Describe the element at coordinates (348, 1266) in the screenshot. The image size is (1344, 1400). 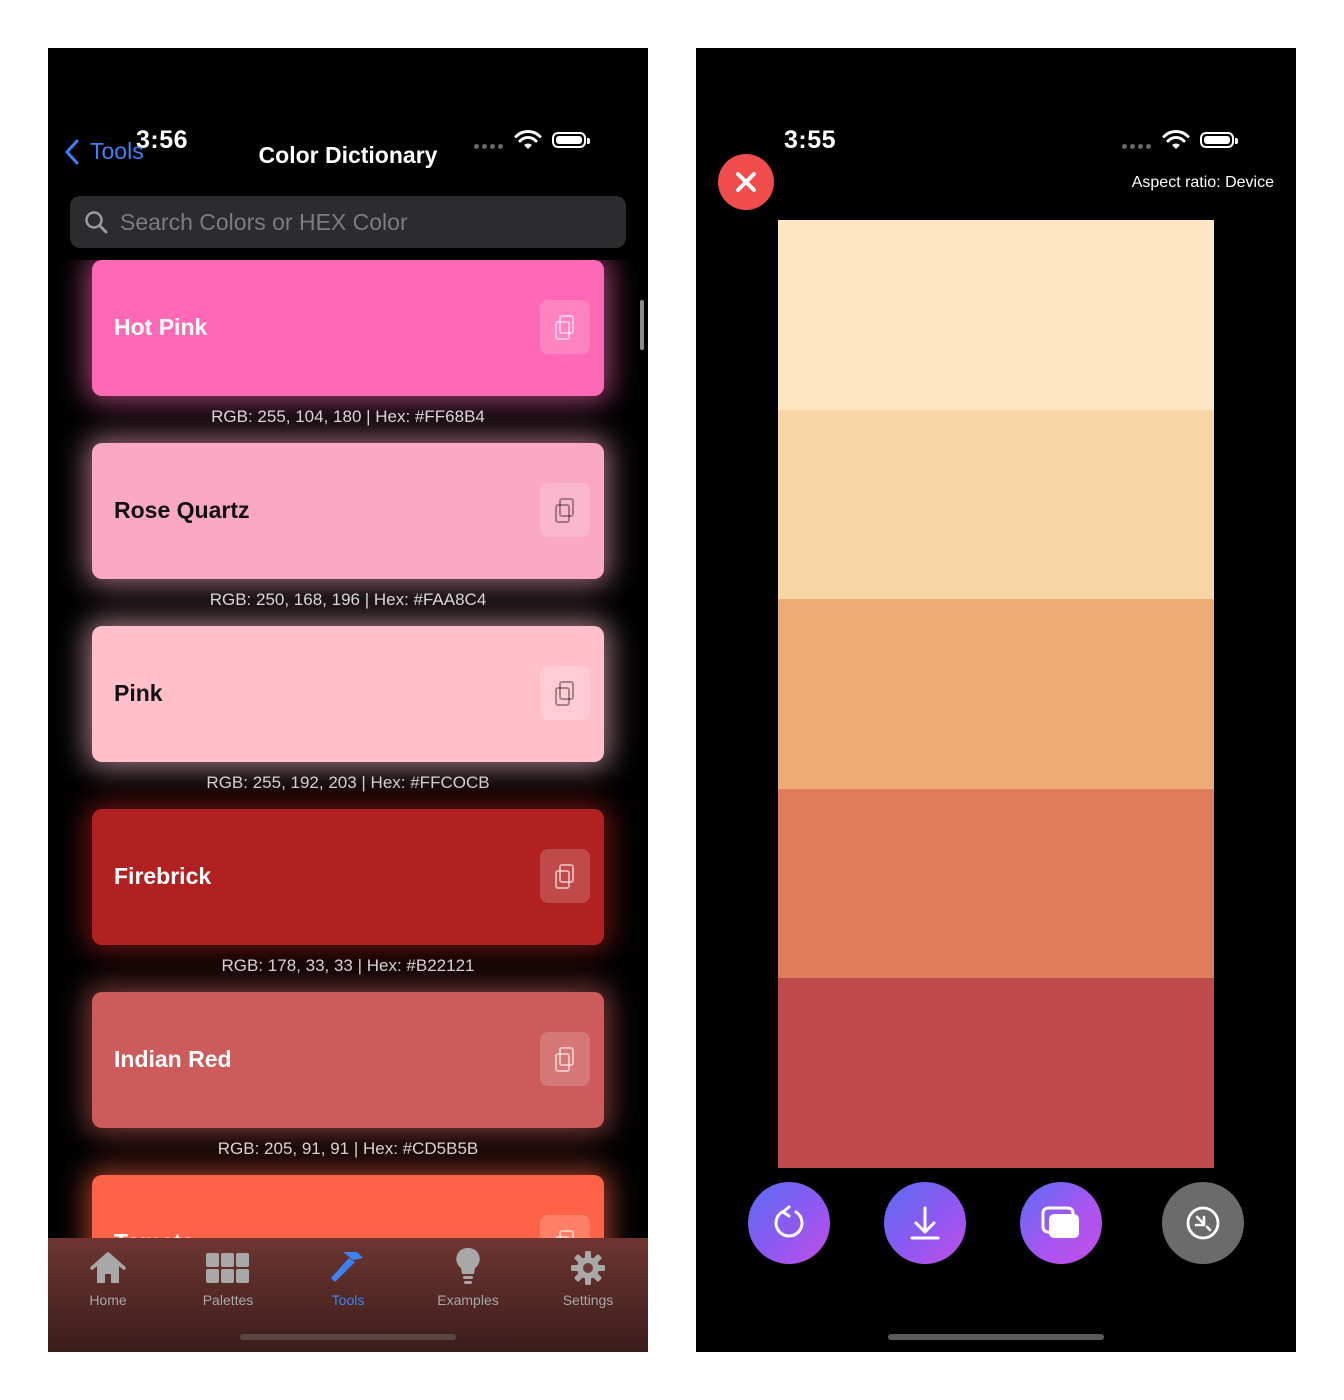
I see `hammer-icon` at that location.